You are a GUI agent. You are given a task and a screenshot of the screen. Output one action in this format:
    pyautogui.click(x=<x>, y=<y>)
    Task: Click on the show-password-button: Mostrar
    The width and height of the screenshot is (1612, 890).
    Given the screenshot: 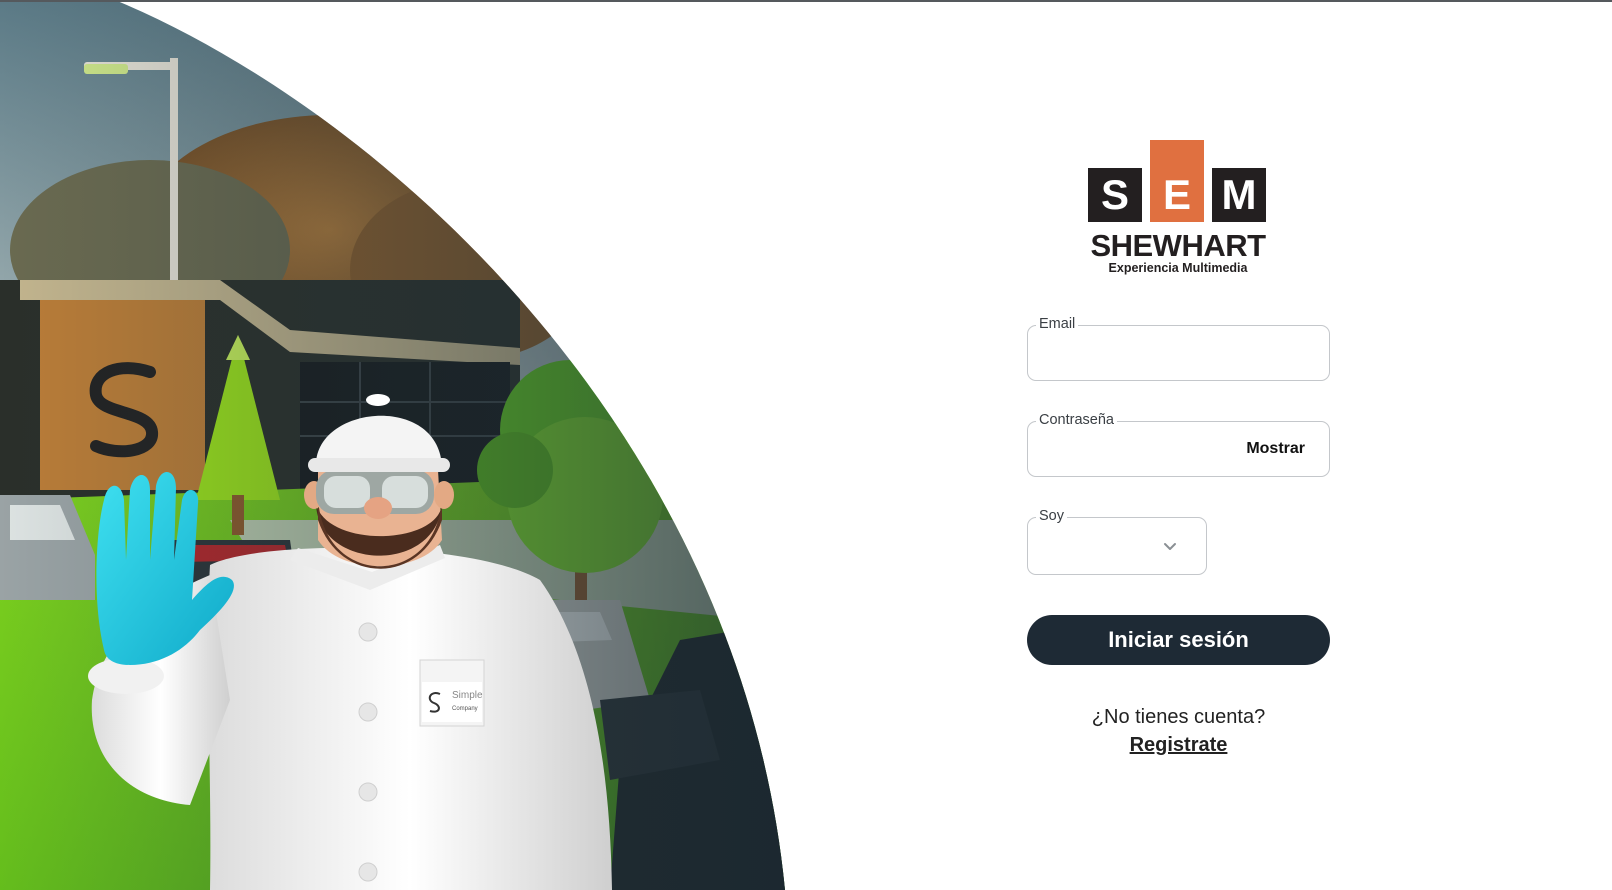 What is the action you would take?
    pyautogui.click(x=1275, y=449)
    